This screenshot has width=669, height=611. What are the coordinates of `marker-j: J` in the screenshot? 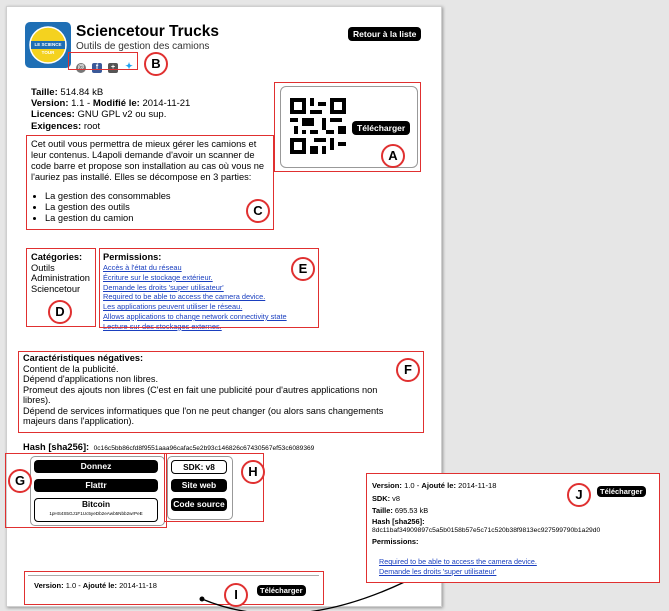 It's located at (579, 495).